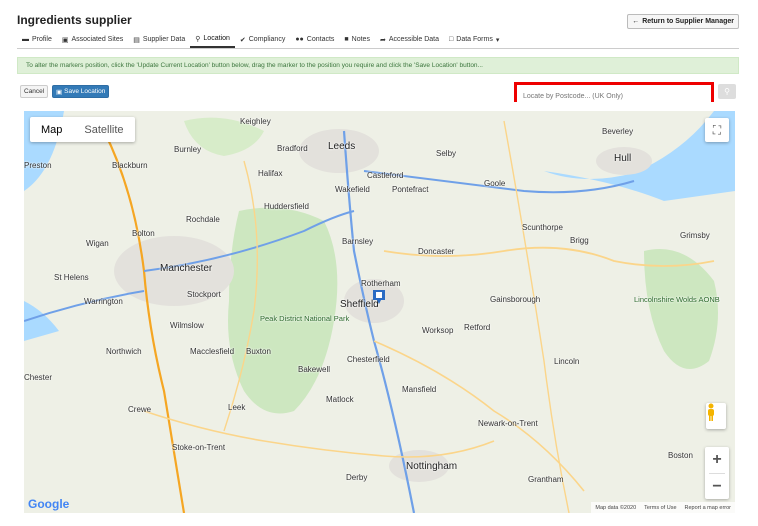 The width and height of the screenshot is (758, 526). I want to click on place-label: Preston, so click(38, 165).